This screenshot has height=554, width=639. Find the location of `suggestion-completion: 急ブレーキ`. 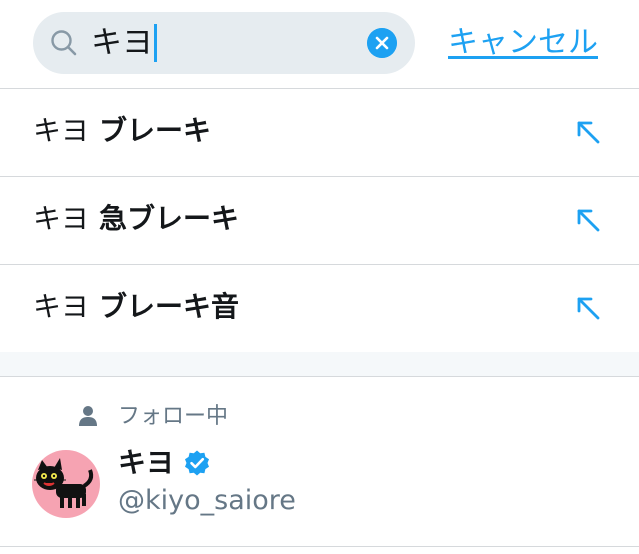

suggestion-completion: 急ブレーキ is located at coordinates (169, 218).